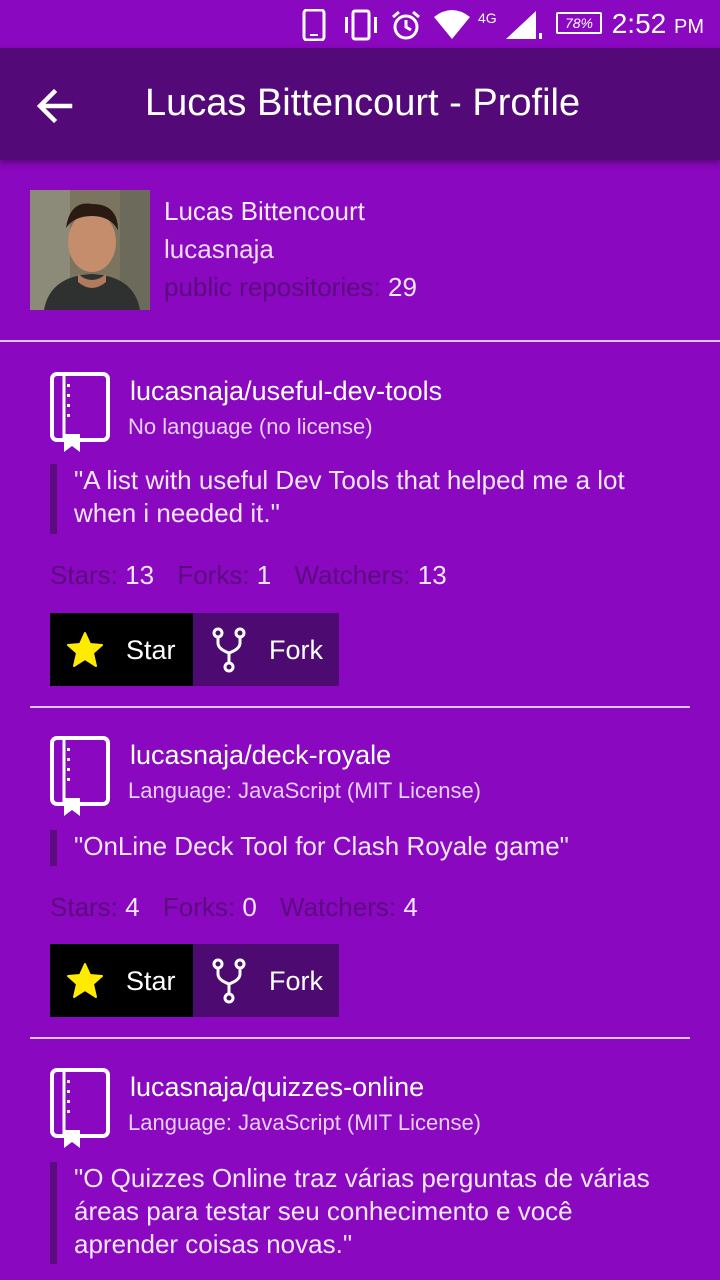 This screenshot has height=1280, width=720. What do you see at coordinates (657, 23) in the screenshot?
I see `clock: 2:52 PM` at bounding box center [657, 23].